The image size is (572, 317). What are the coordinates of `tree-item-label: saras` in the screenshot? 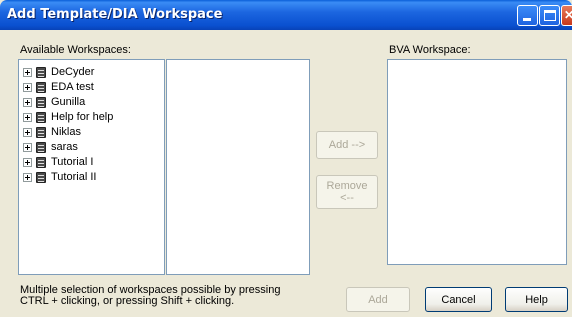 It's located at (64, 147).